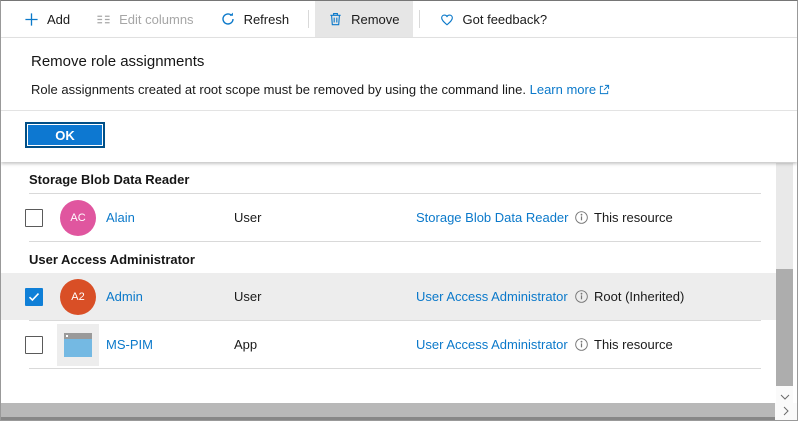 The height and width of the screenshot is (421, 798). I want to click on learn-more-link: Learn more, so click(570, 89).